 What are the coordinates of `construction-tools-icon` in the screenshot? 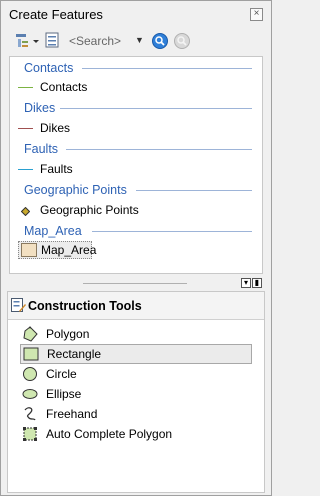 It's located at (18, 307).